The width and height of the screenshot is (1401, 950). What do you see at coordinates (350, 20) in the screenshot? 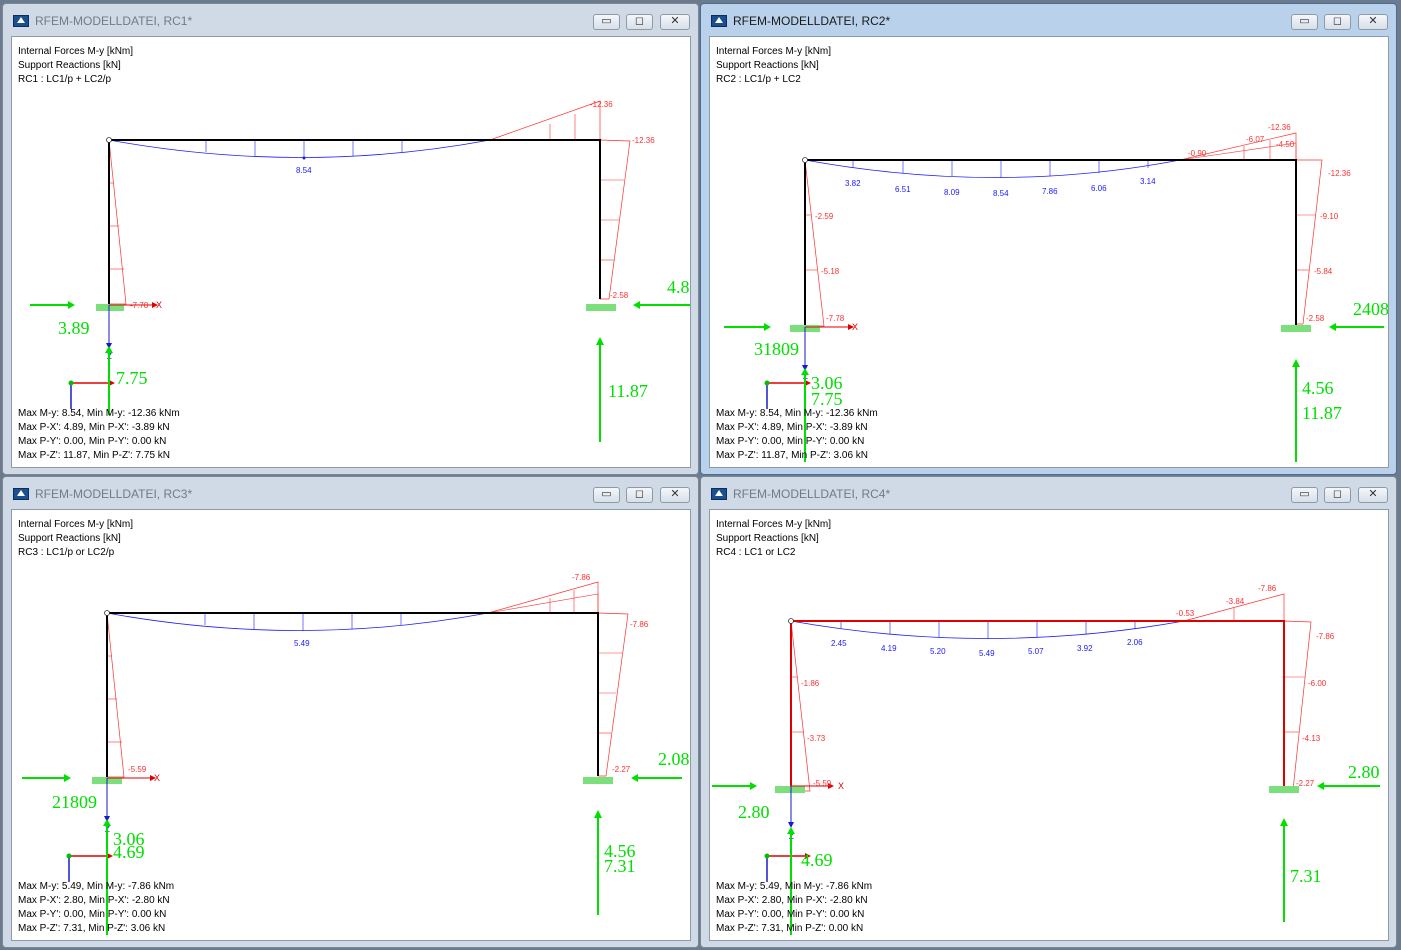
I see `title-bar: RFEM-MODELLDATEI, RC1* ▭ ◻ ✕` at bounding box center [350, 20].